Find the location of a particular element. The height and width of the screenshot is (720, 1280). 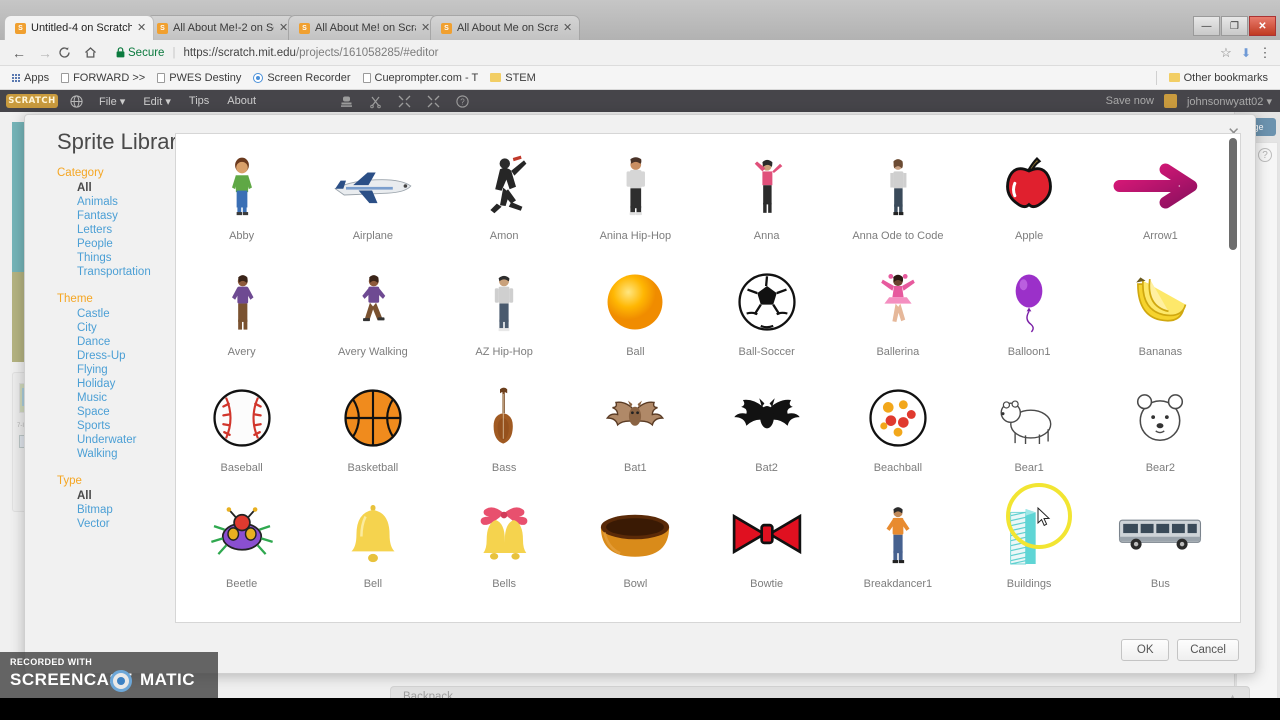

sprite-item-ballerina: Ballerina is located at coordinates (897, 314).